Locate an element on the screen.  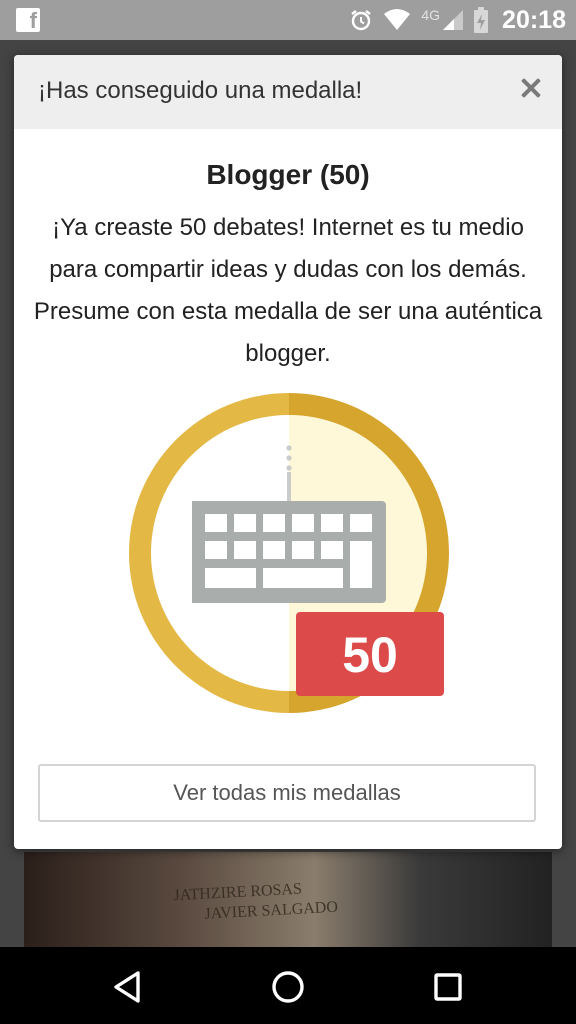
back-icon is located at coordinates (128, 987).